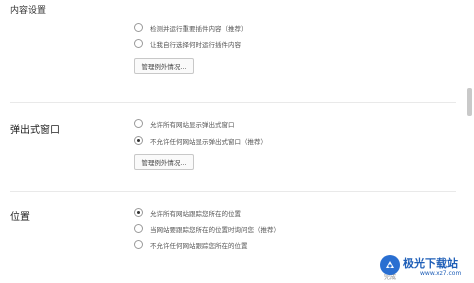  I want to click on radio-label: 允许所有网站跟踪您所在的位置, so click(195, 213).